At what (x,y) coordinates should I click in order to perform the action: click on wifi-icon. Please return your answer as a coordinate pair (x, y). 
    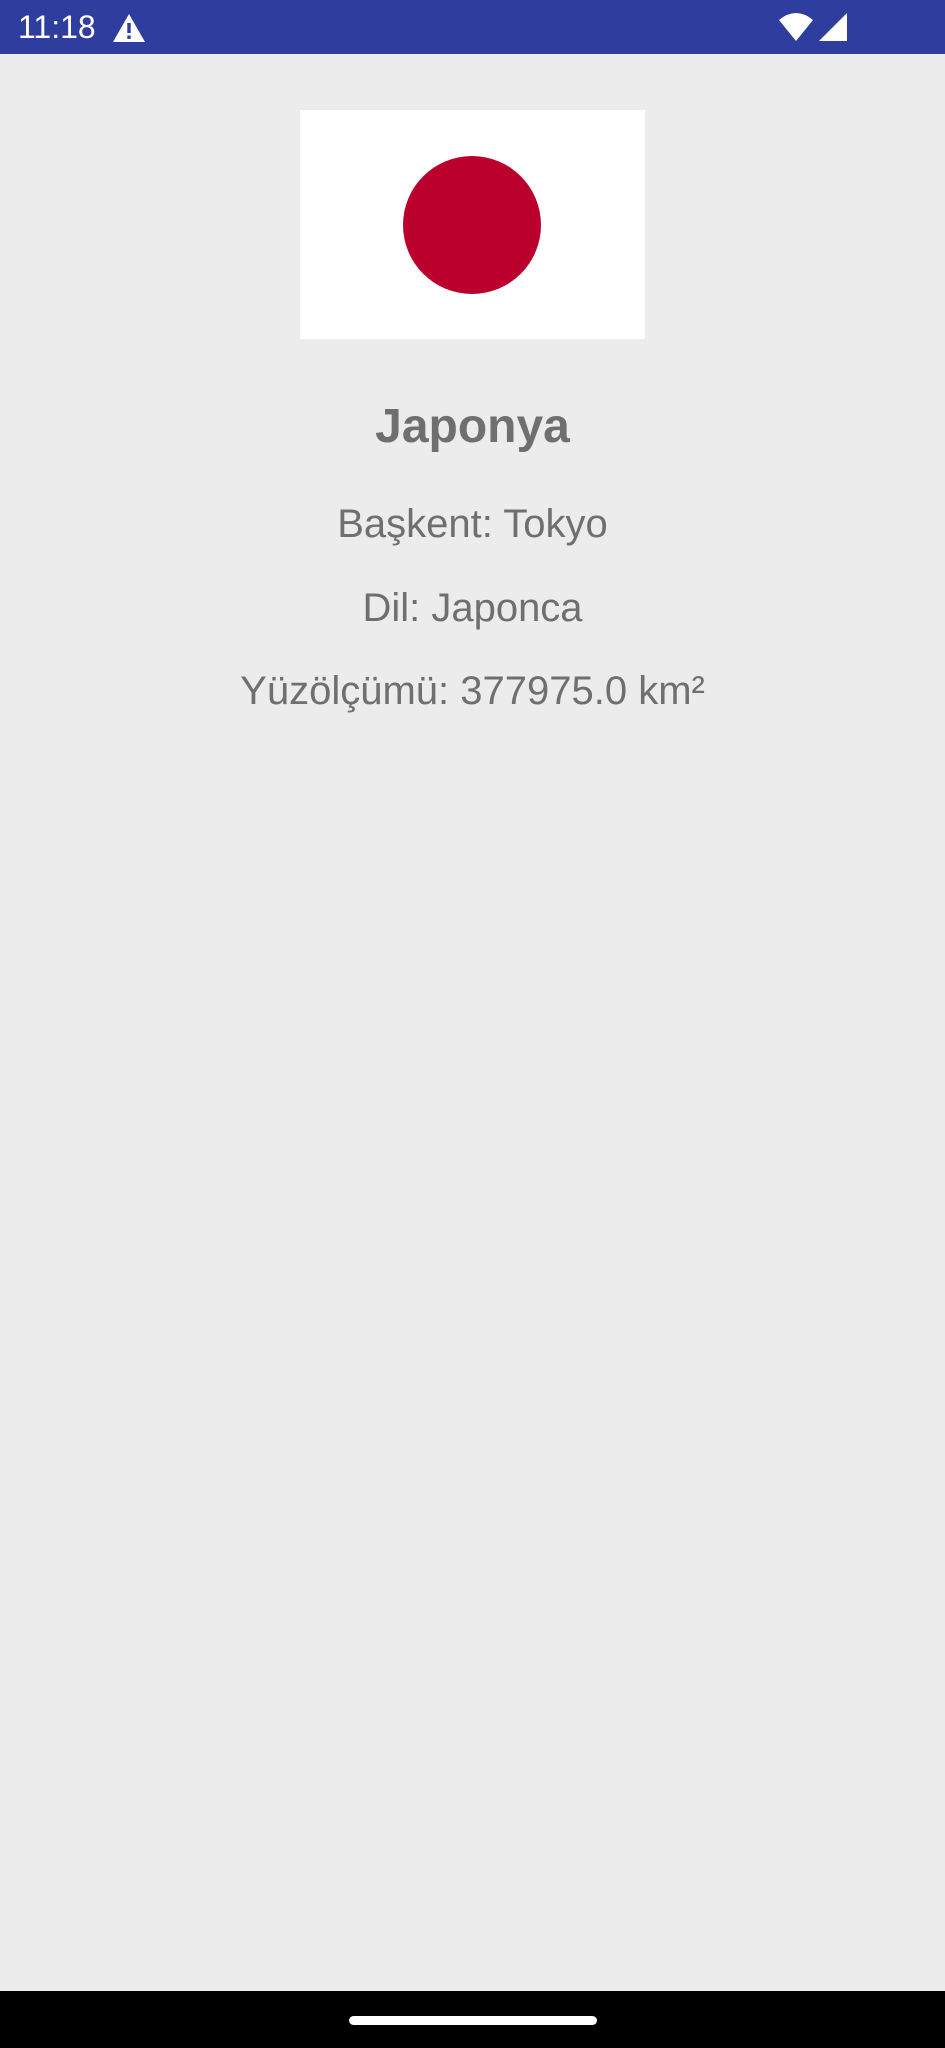
    Looking at the image, I should click on (796, 27).